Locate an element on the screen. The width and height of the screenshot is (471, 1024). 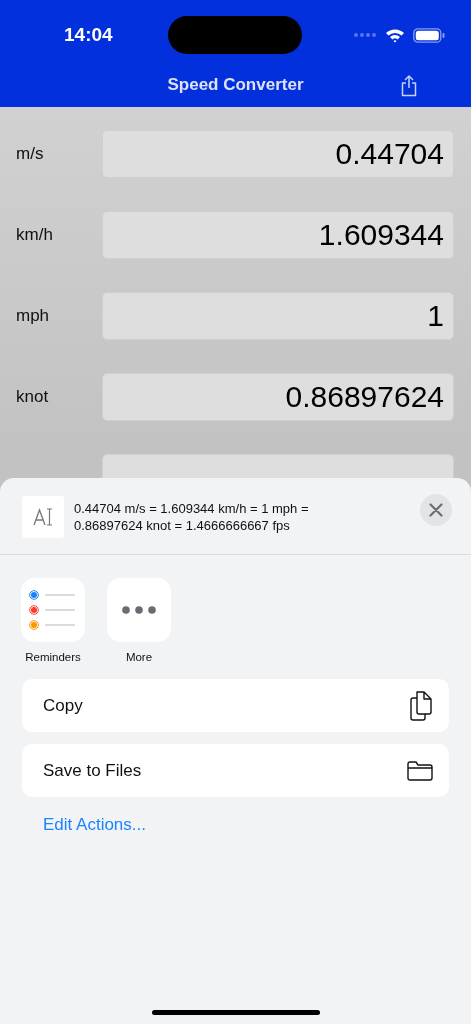
unit-label: m/s is located at coordinates (30, 154).